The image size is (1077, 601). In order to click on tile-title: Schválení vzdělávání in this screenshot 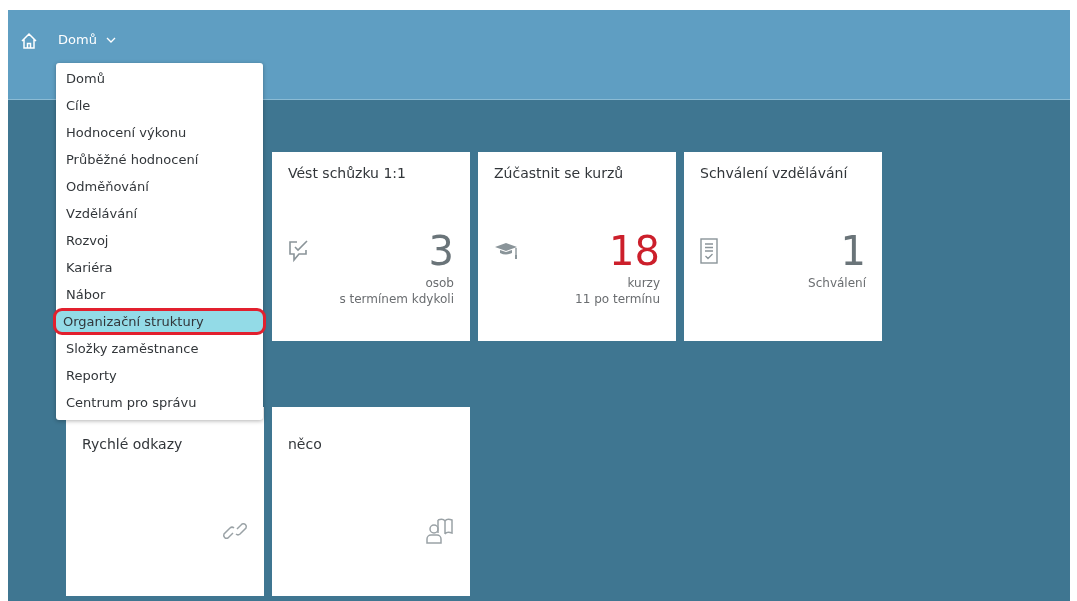, I will do `click(774, 173)`.